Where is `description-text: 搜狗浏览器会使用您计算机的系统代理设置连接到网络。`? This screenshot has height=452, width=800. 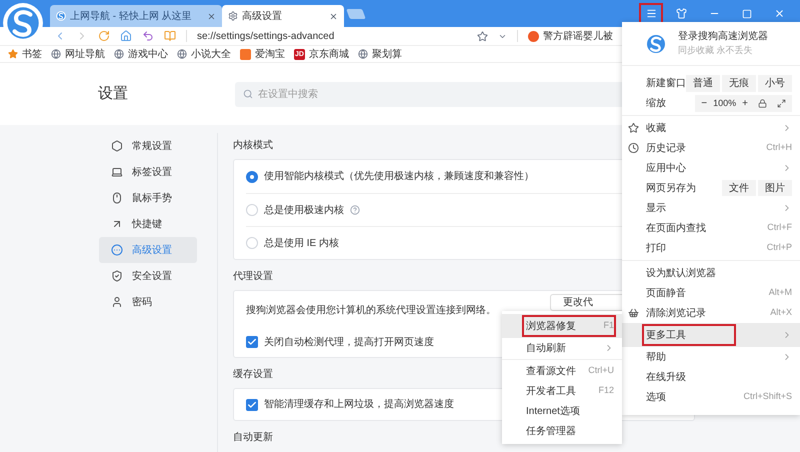
description-text: 搜狗浏览器会使用您计算机的系统代理设置连接到网络。 is located at coordinates (371, 311).